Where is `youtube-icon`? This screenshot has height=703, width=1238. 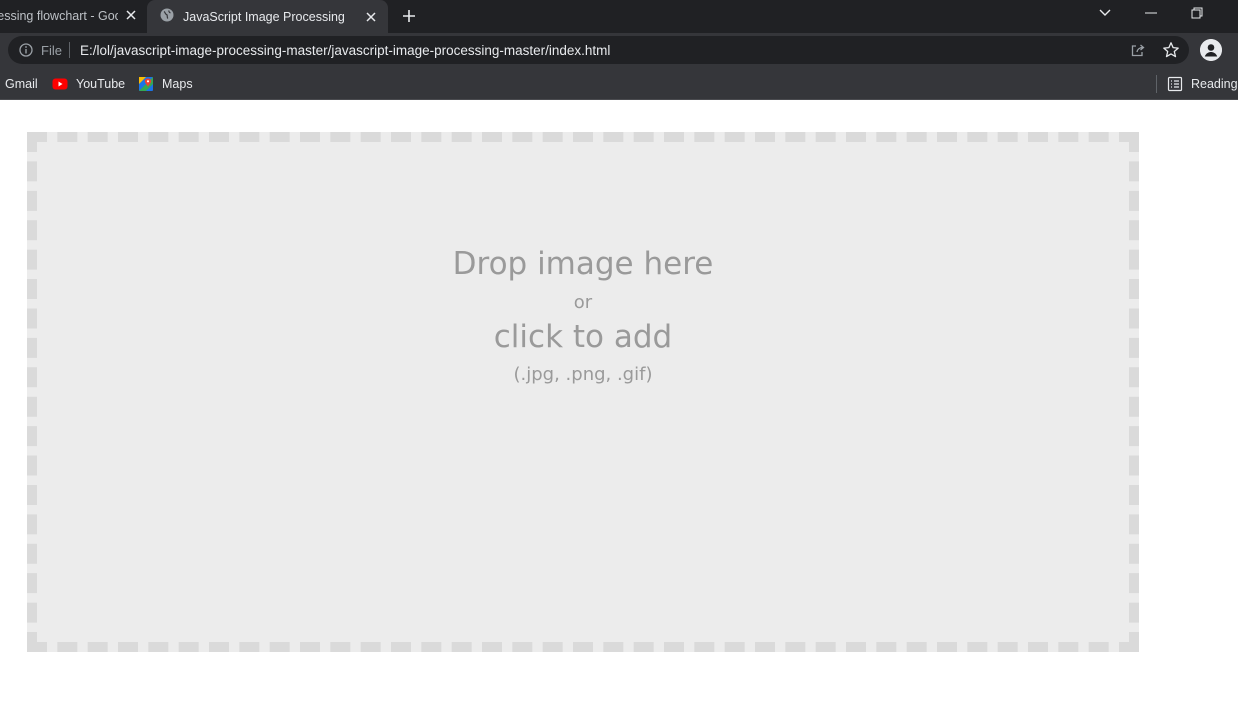 youtube-icon is located at coordinates (60, 84).